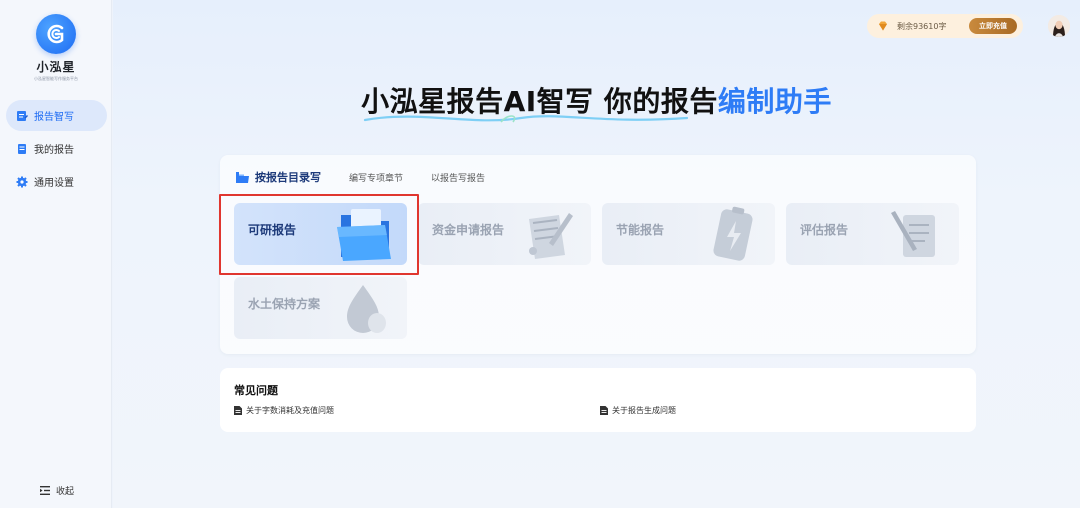 The width and height of the screenshot is (1080, 508). Describe the element at coordinates (22, 181) in the screenshot. I see `gear-icon` at that location.